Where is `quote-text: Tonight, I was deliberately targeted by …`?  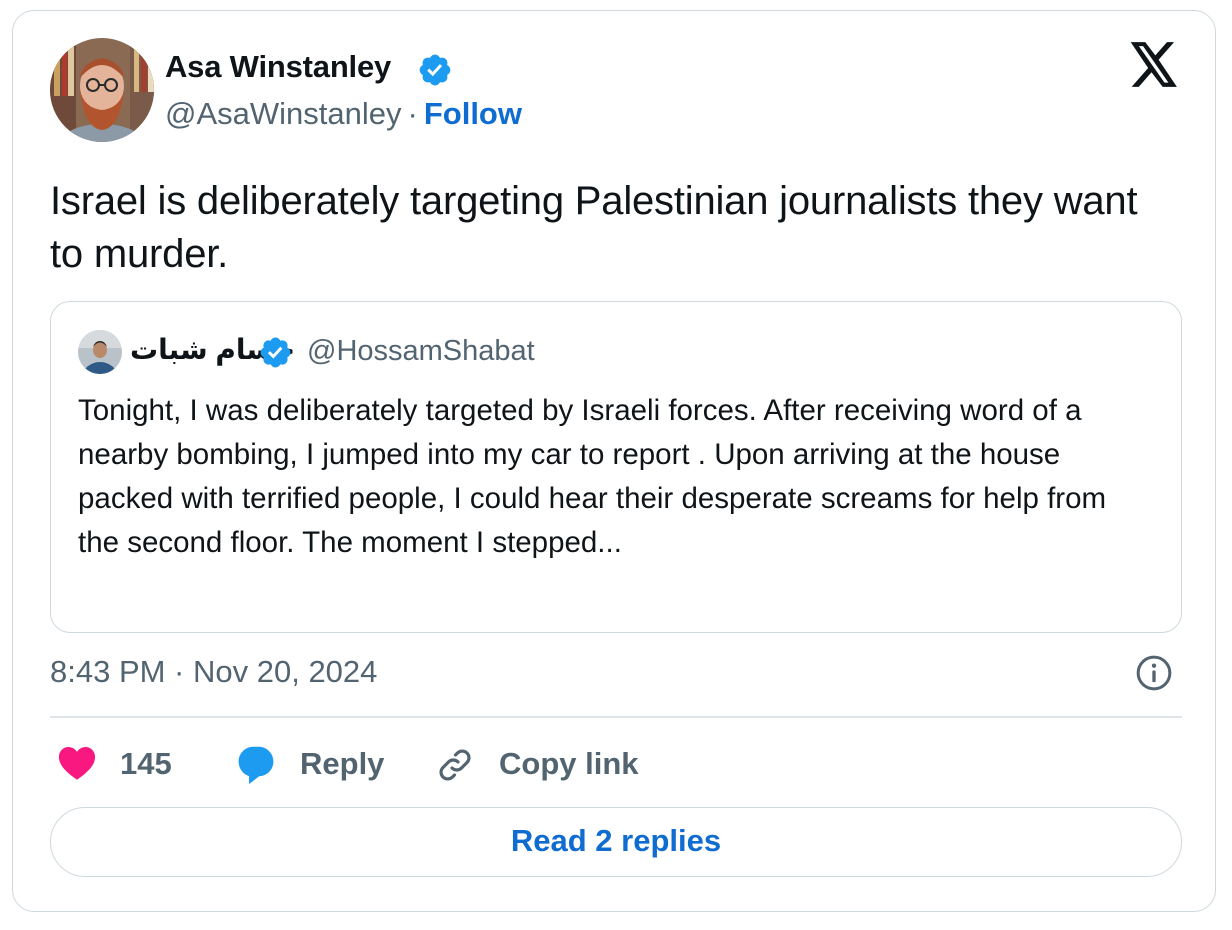 quote-text: Tonight, I was deliberately targeted by … is located at coordinates (592, 476).